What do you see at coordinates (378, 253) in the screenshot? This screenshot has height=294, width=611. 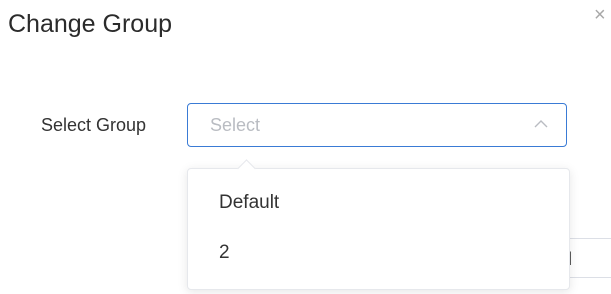 I see `dropdown-option-2: 2` at bounding box center [378, 253].